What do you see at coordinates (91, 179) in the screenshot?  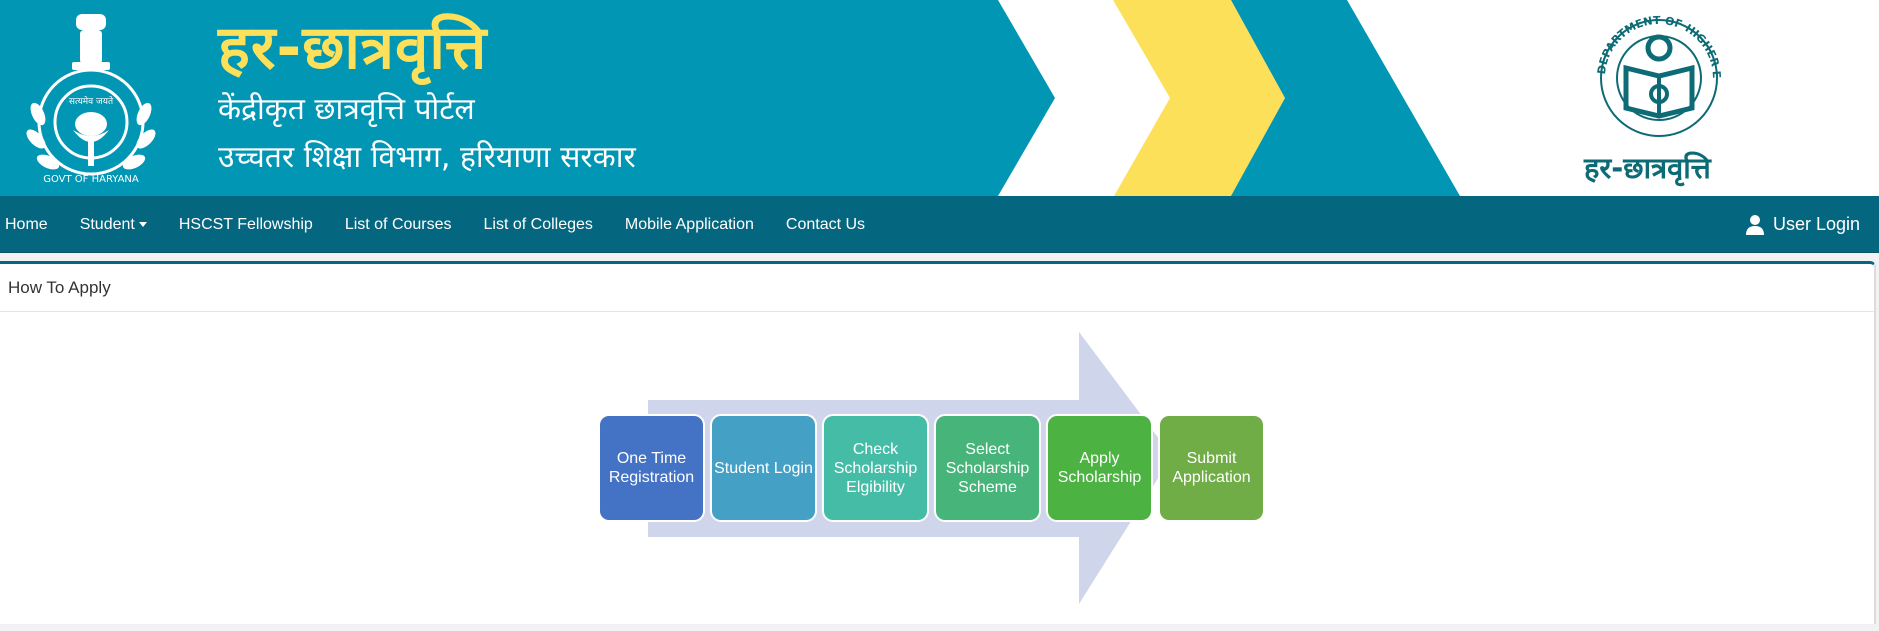 I see `svg-text: GOVT OF HARYANA` at bounding box center [91, 179].